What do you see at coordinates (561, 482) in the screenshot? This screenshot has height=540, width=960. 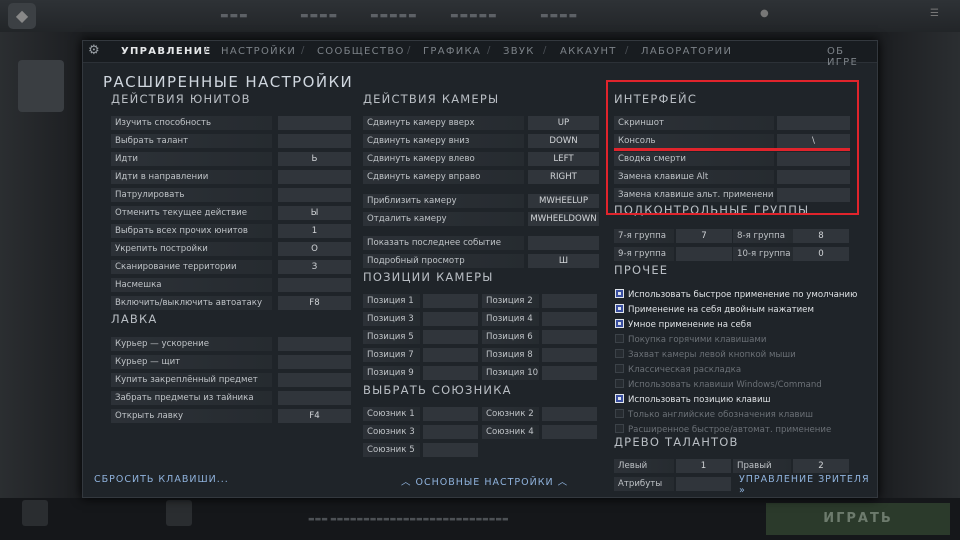 I see `chevron-up-icon: ︿` at bounding box center [561, 482].